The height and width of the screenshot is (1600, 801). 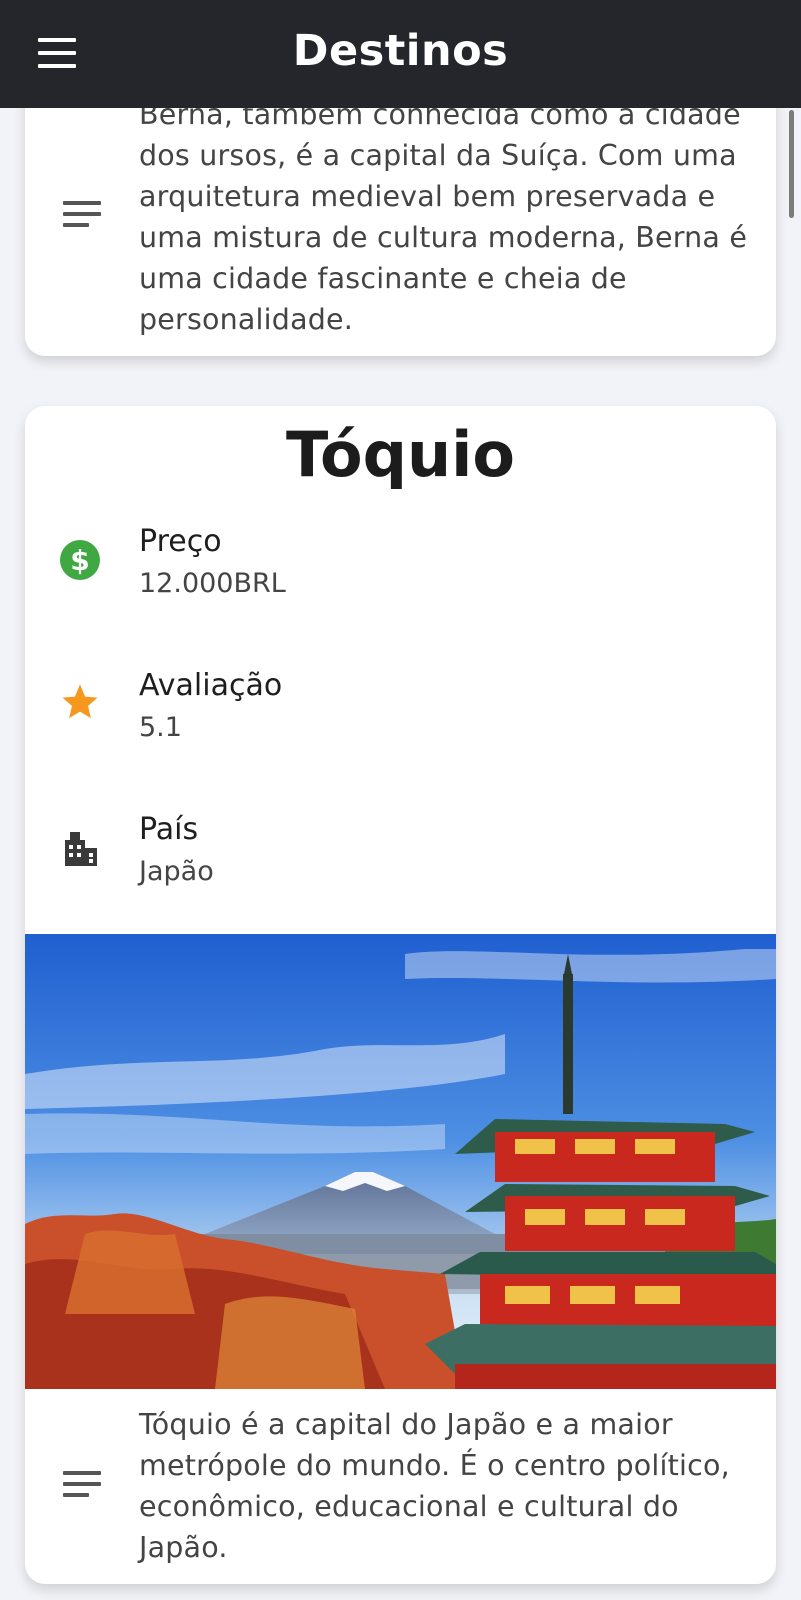 I want to click on app-bar: Destinos, so click(x=400, y=54).